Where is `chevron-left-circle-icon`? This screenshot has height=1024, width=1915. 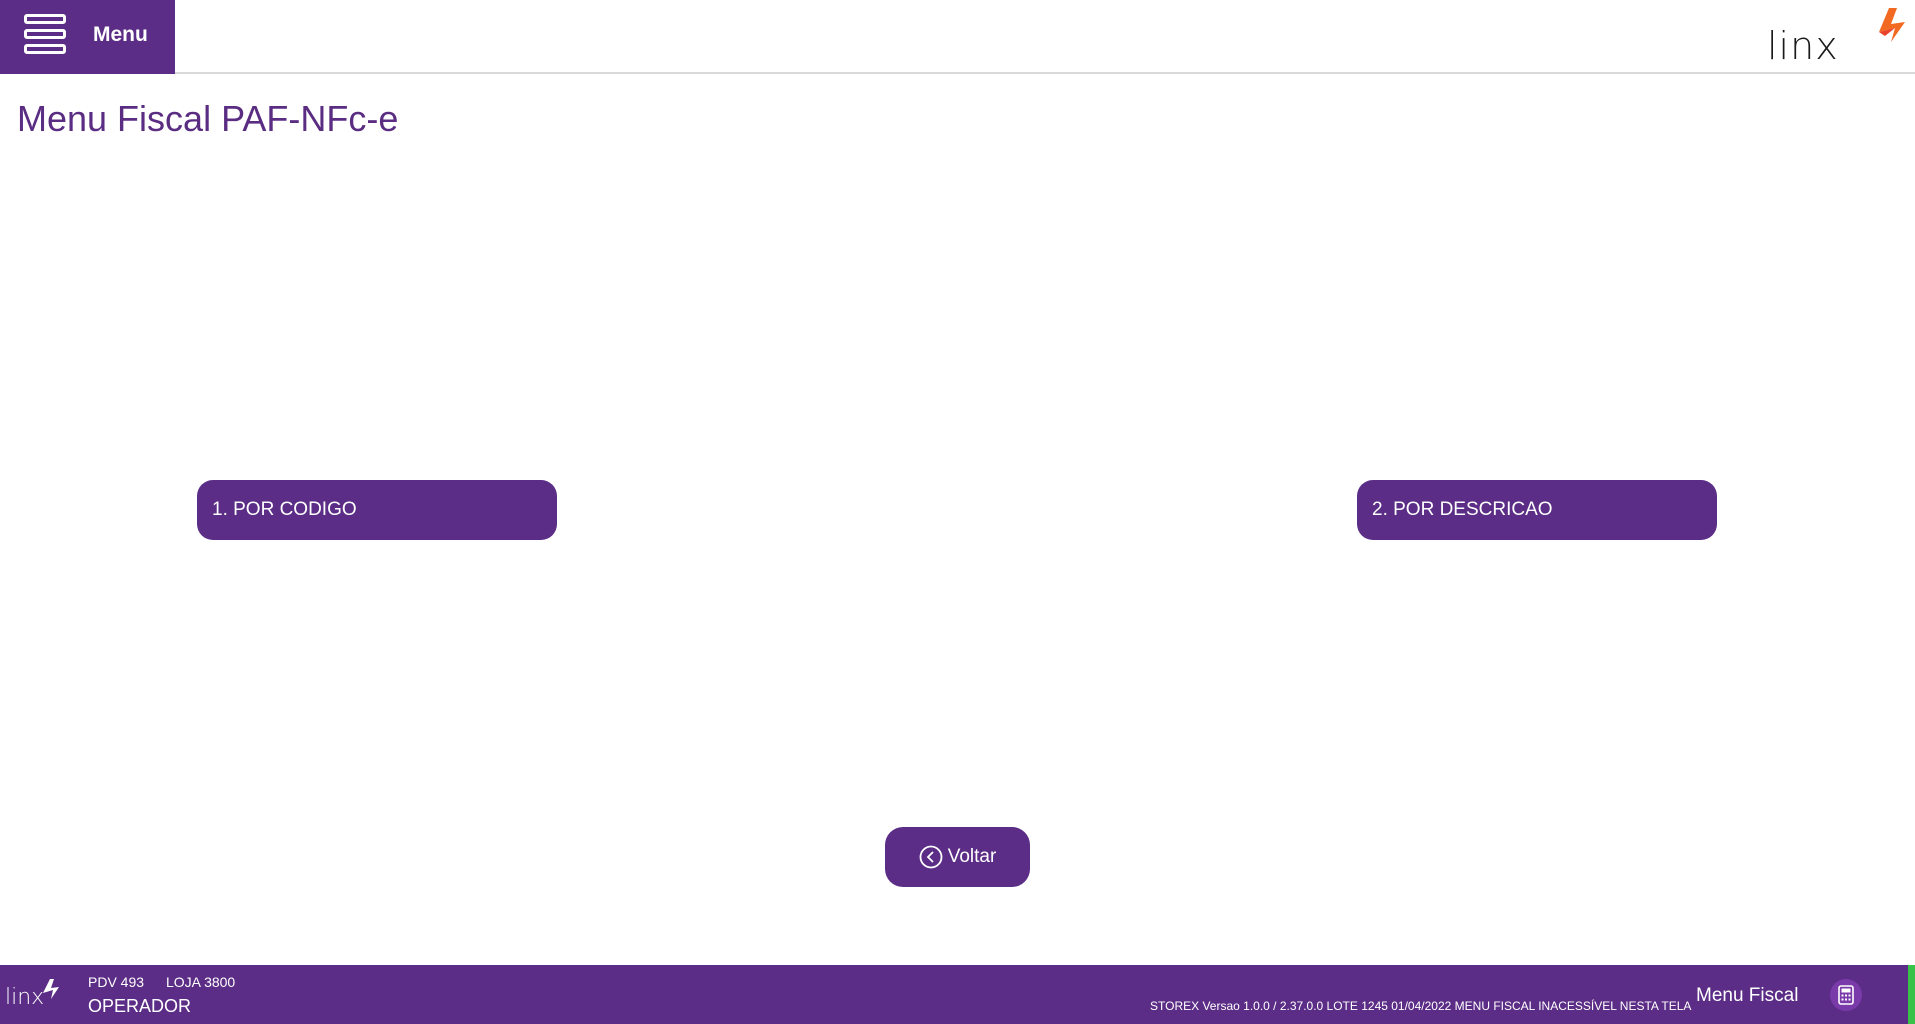
chevron-left-circle-icon is located at coordinates (931, 857).